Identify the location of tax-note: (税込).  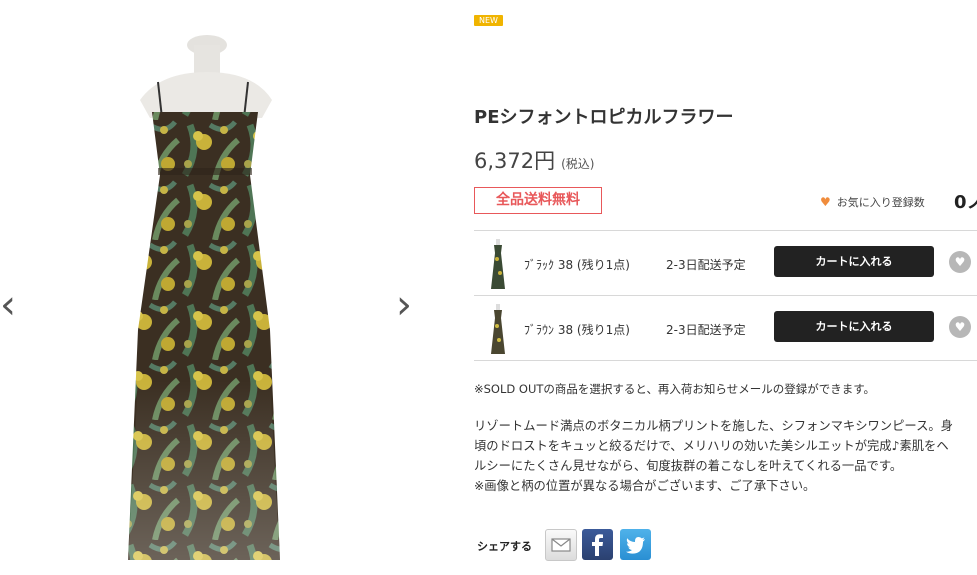
(578, 164).